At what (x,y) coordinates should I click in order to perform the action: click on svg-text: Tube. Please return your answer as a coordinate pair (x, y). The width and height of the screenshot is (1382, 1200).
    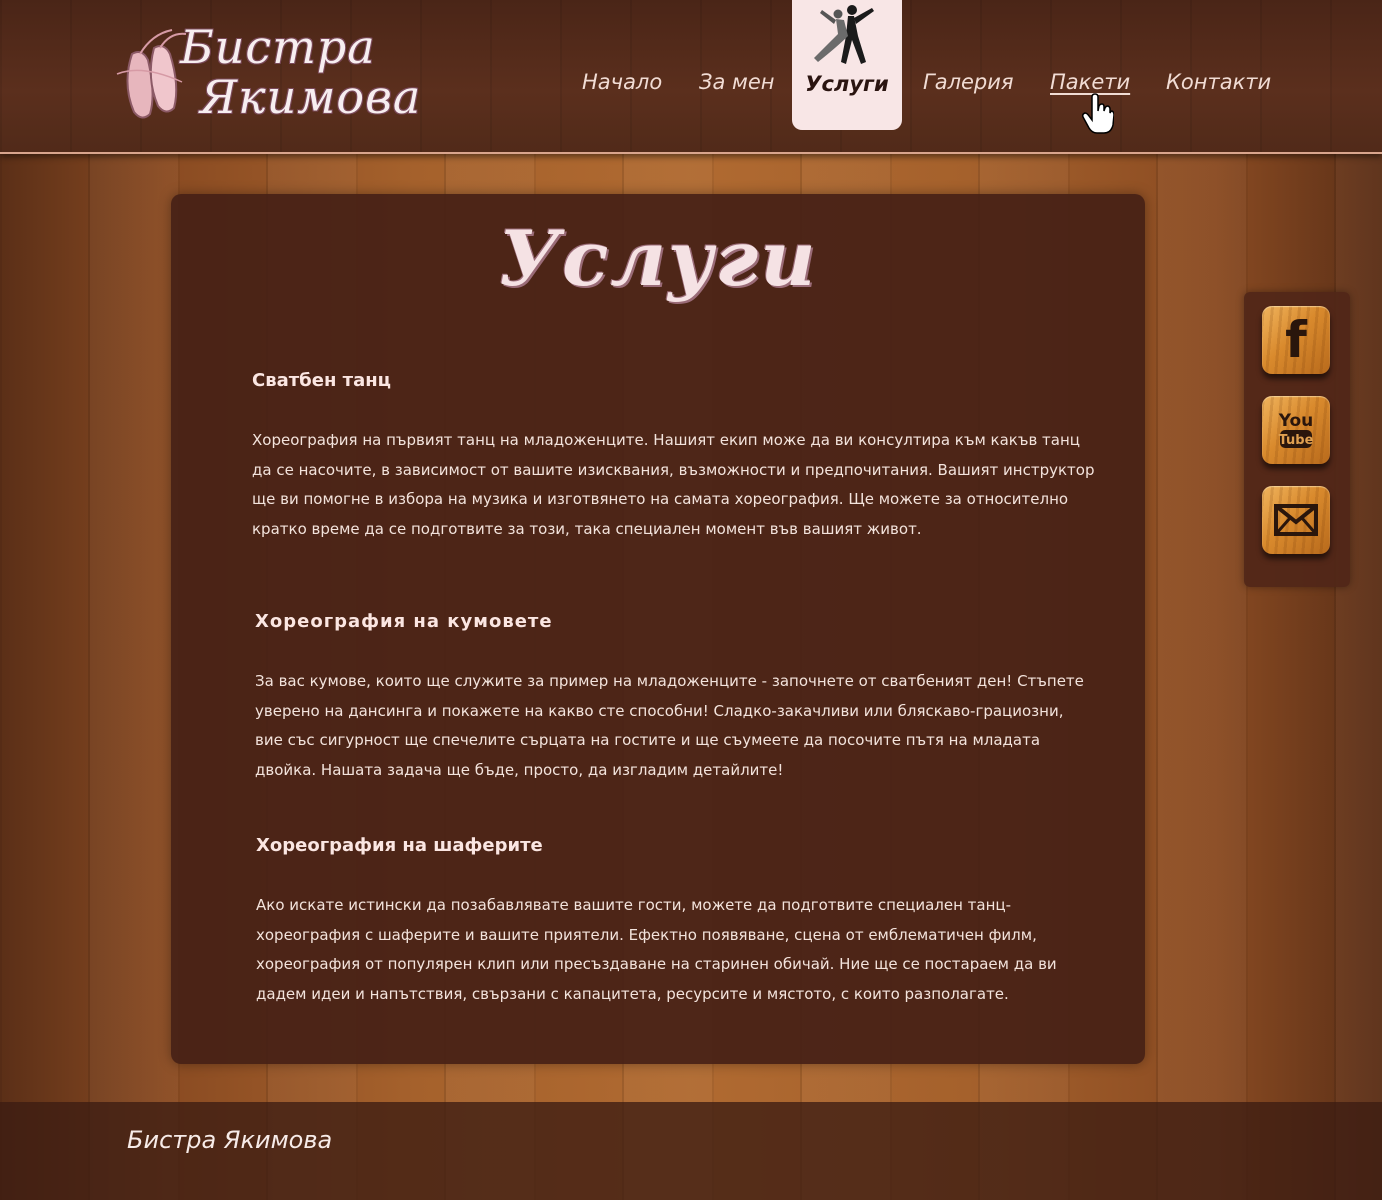
    Looking at the image, I should click on (1296, 440).